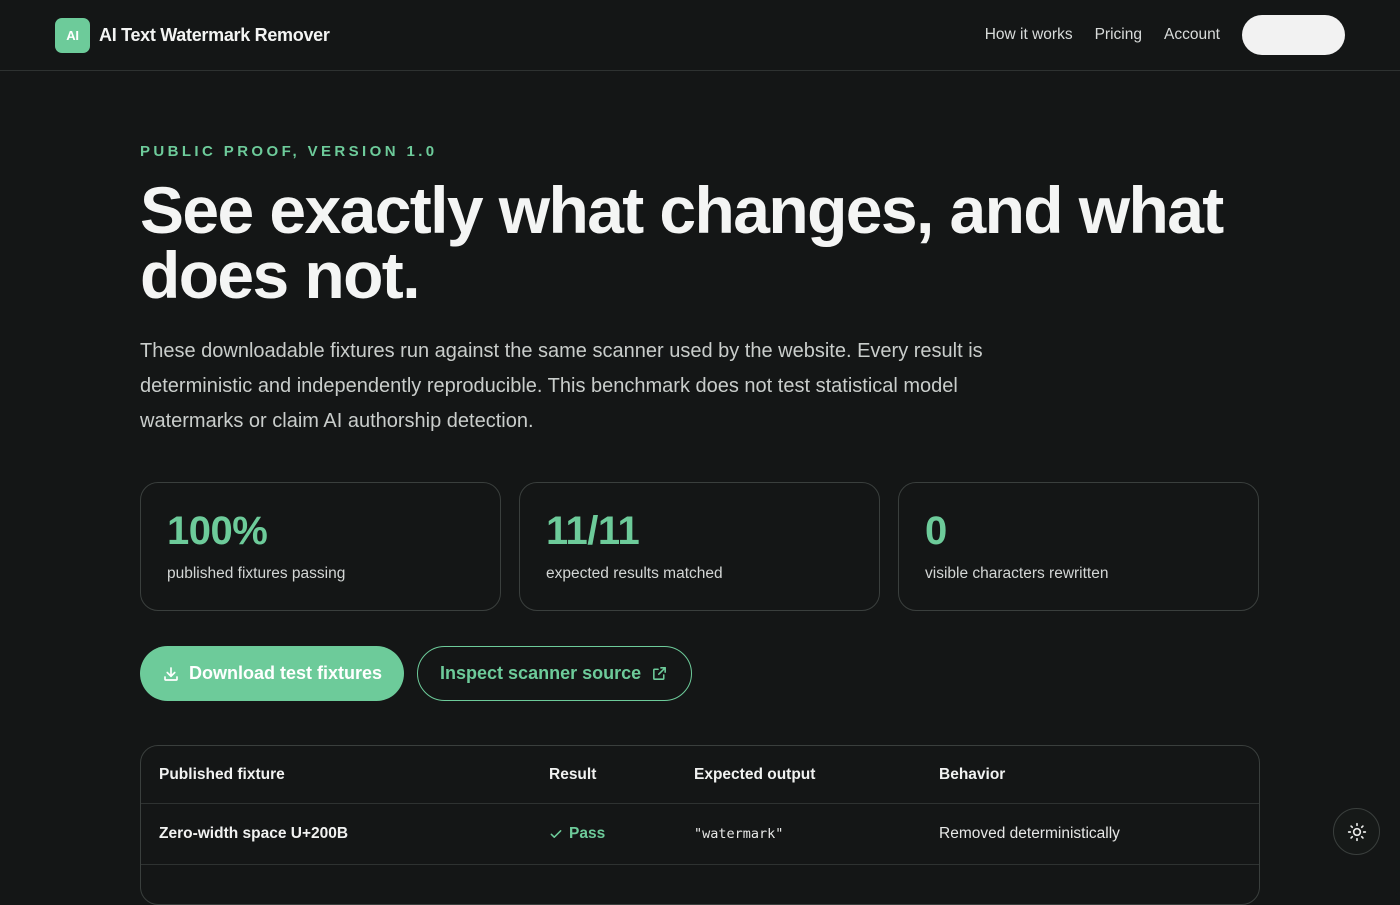  Describe the element at coordinates (254, 833) in the screenshot. I see `fixture-name: Zero-width space U+200B` at that location.